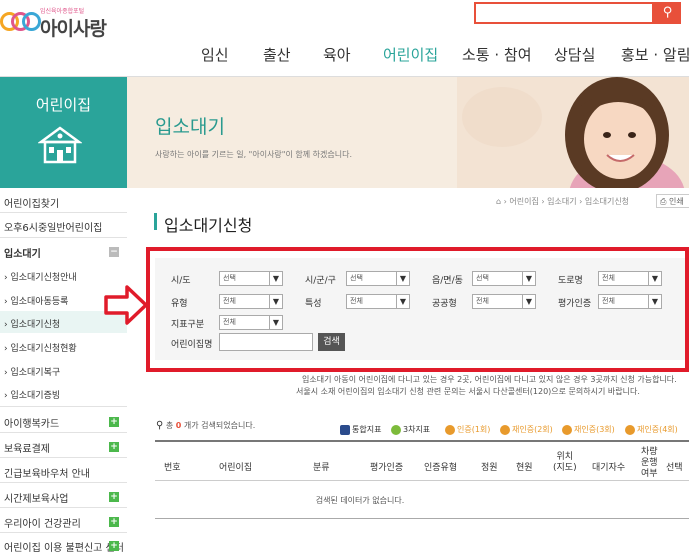  What do you see at coordinates (524, 468) in the screenshot?
I see `col-current: 현원` at bounding box center [524, 468].